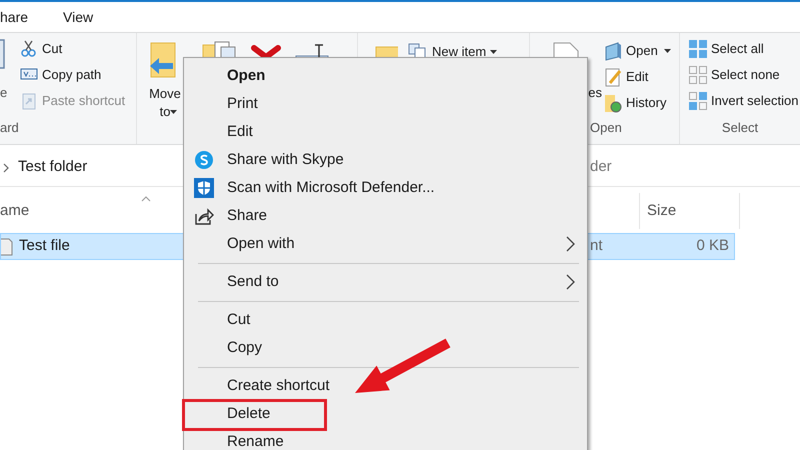 The height and width of the screenshot is (450, 800). I want to click on pencil-icon, so click(613, 77).